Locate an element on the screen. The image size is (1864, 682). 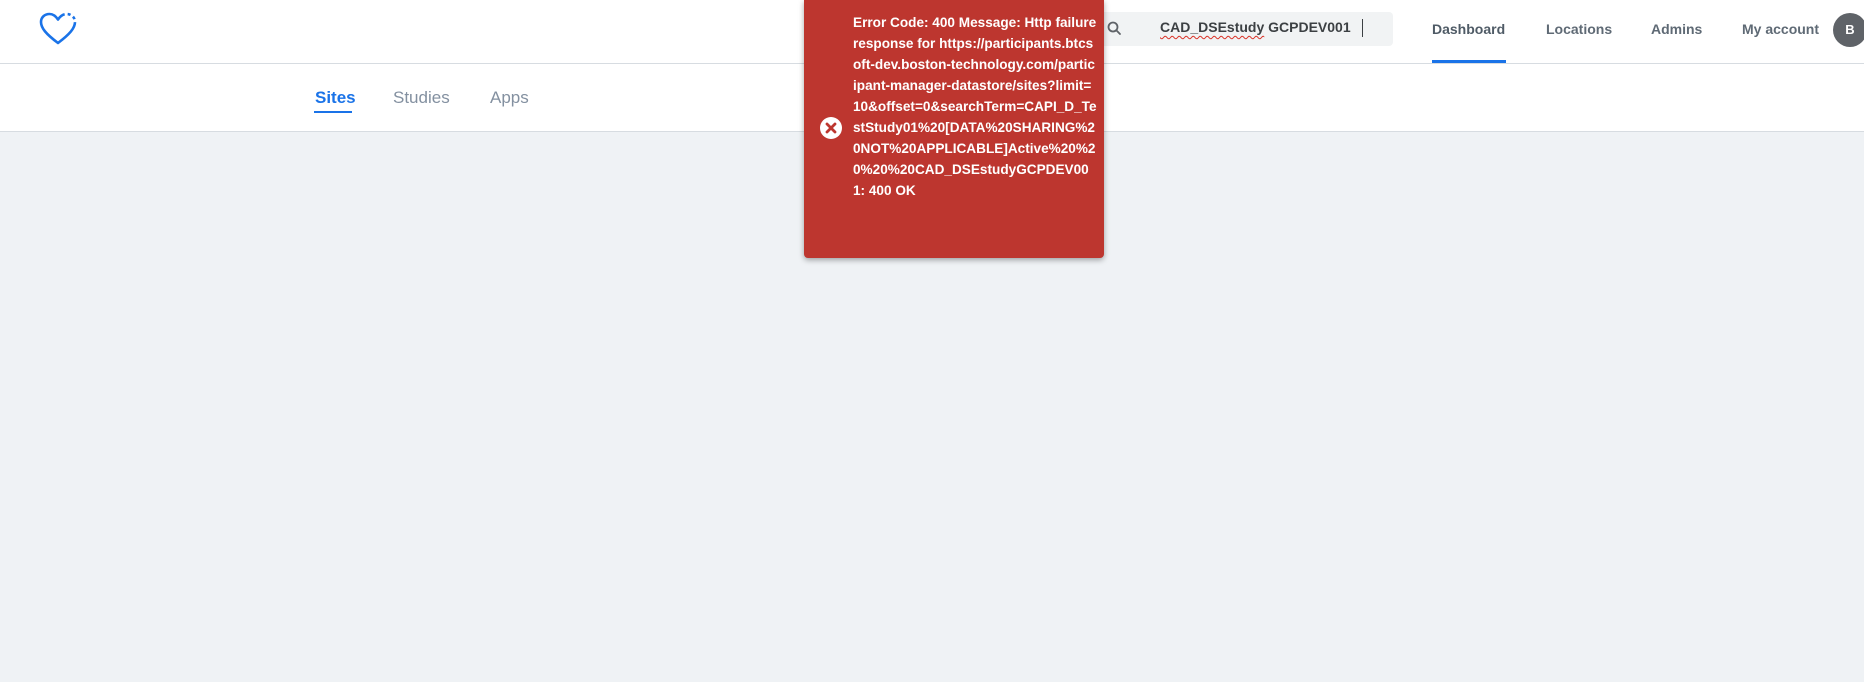
nav-active-indicator is located at coordinates (1469, 61).